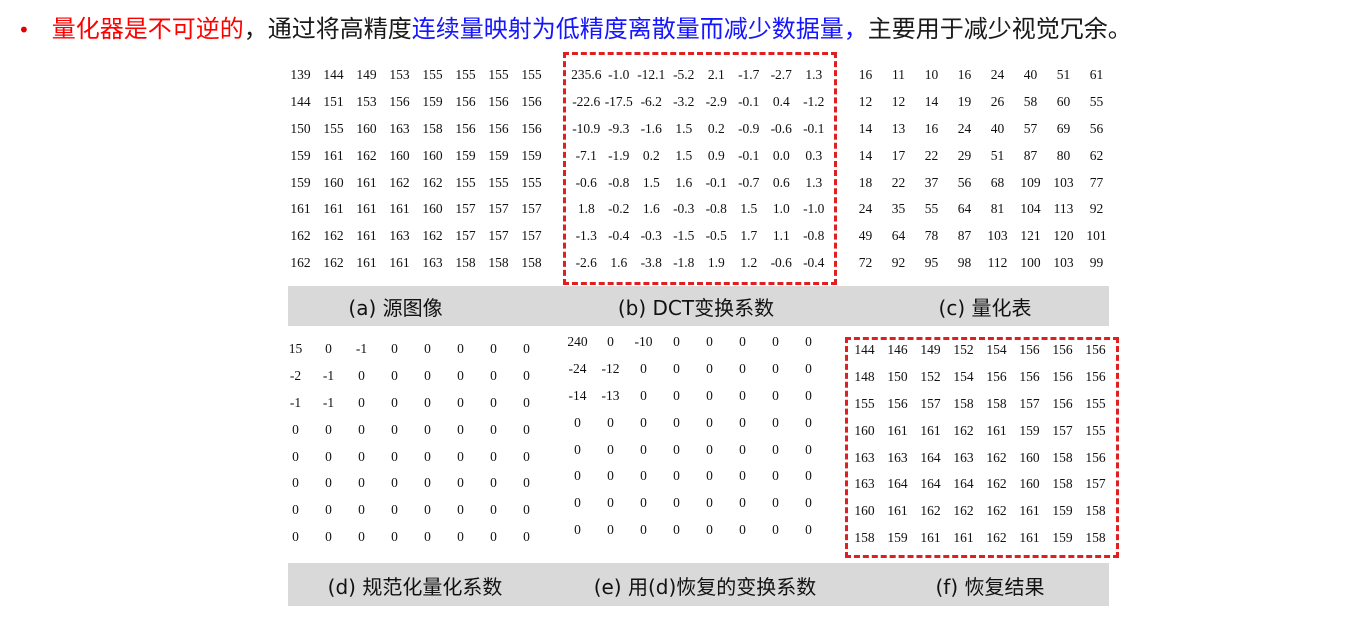  What do you see at coordinates (693, 342) in the screenshot?
I see `matrix-row: 240 0 -10 0 0 0 0 0` at bounding box center [693, 342].